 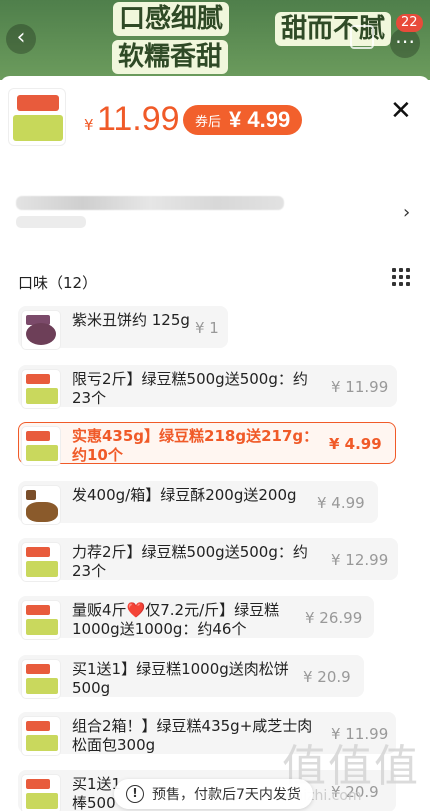 I want to click on flavor-option: 紫米丑饼约 125g ¥ 1, so click(x=123, y=328).